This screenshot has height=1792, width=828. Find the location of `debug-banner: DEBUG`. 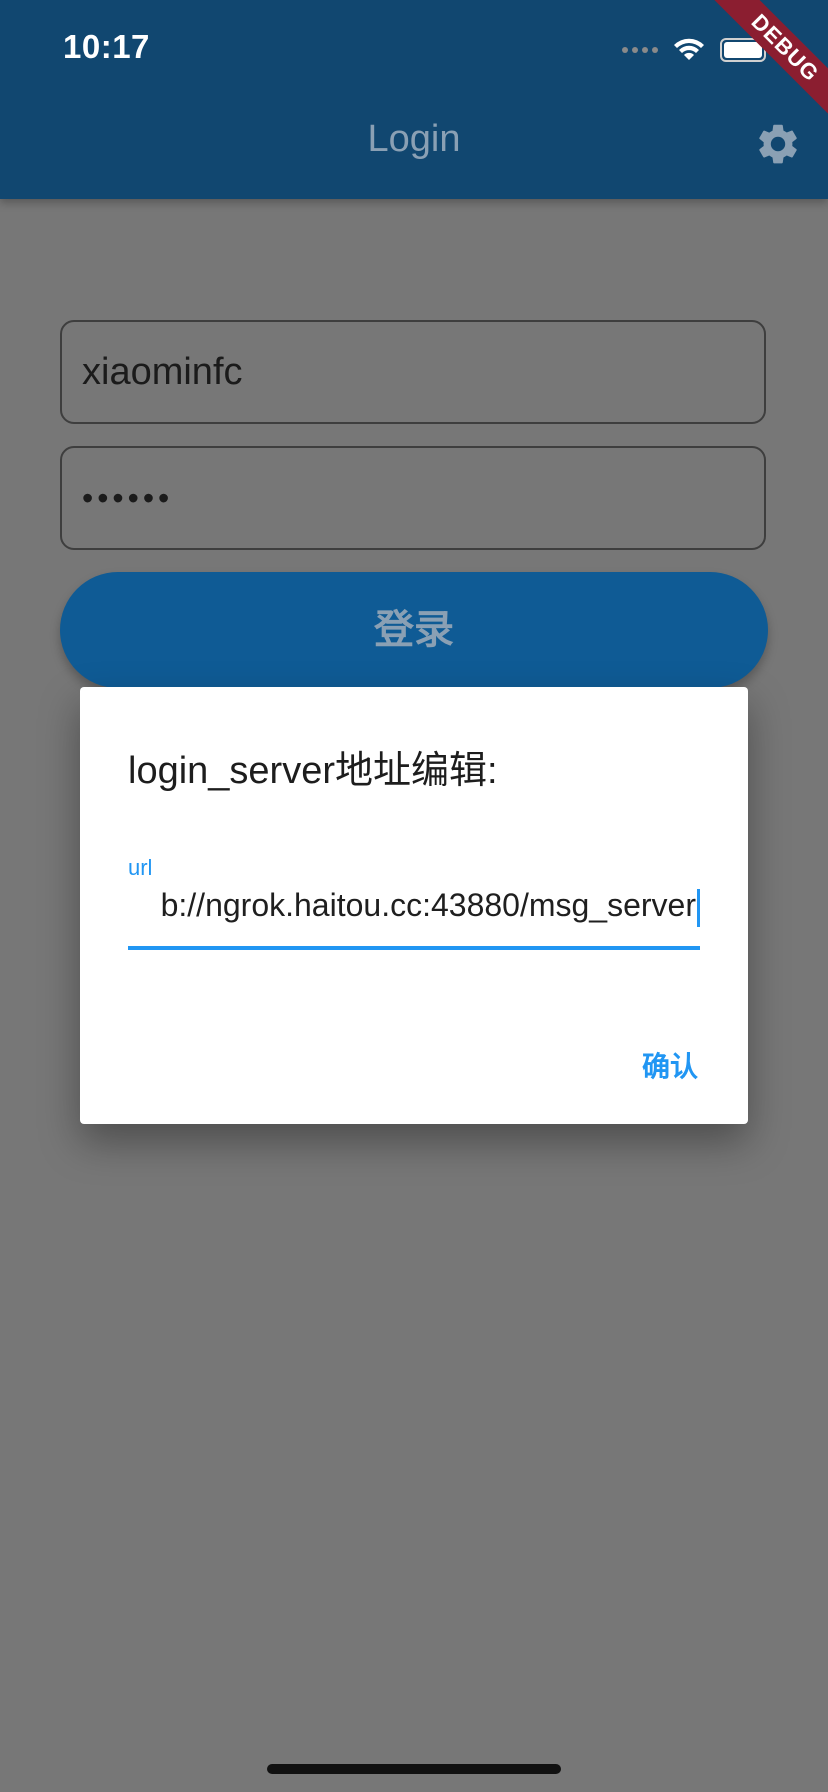

debug-banner: DEBUG is located at coordinates (763, 67).